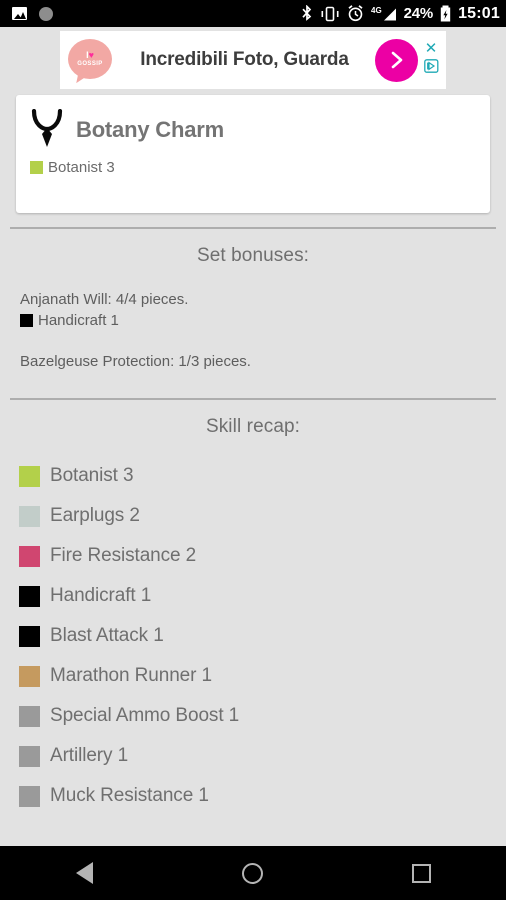 The height and width of the screenshot is (900, 506). Describe the element at coordinates (253, 636) in the screenshot. I see `skill-recap-row: Blast Attack 1` at that location.